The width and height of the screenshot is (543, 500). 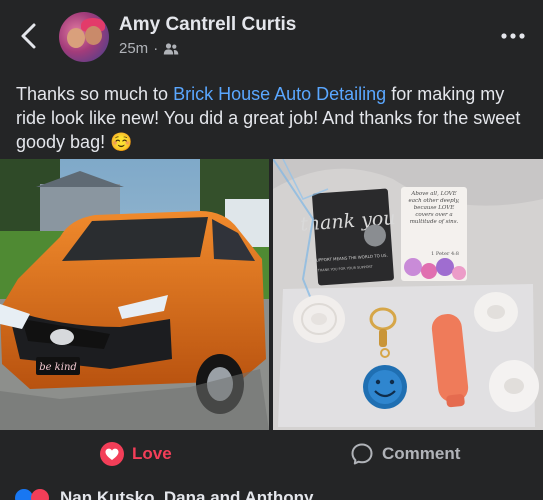 I want to click on heart-icon, so click(x=112, y=454).